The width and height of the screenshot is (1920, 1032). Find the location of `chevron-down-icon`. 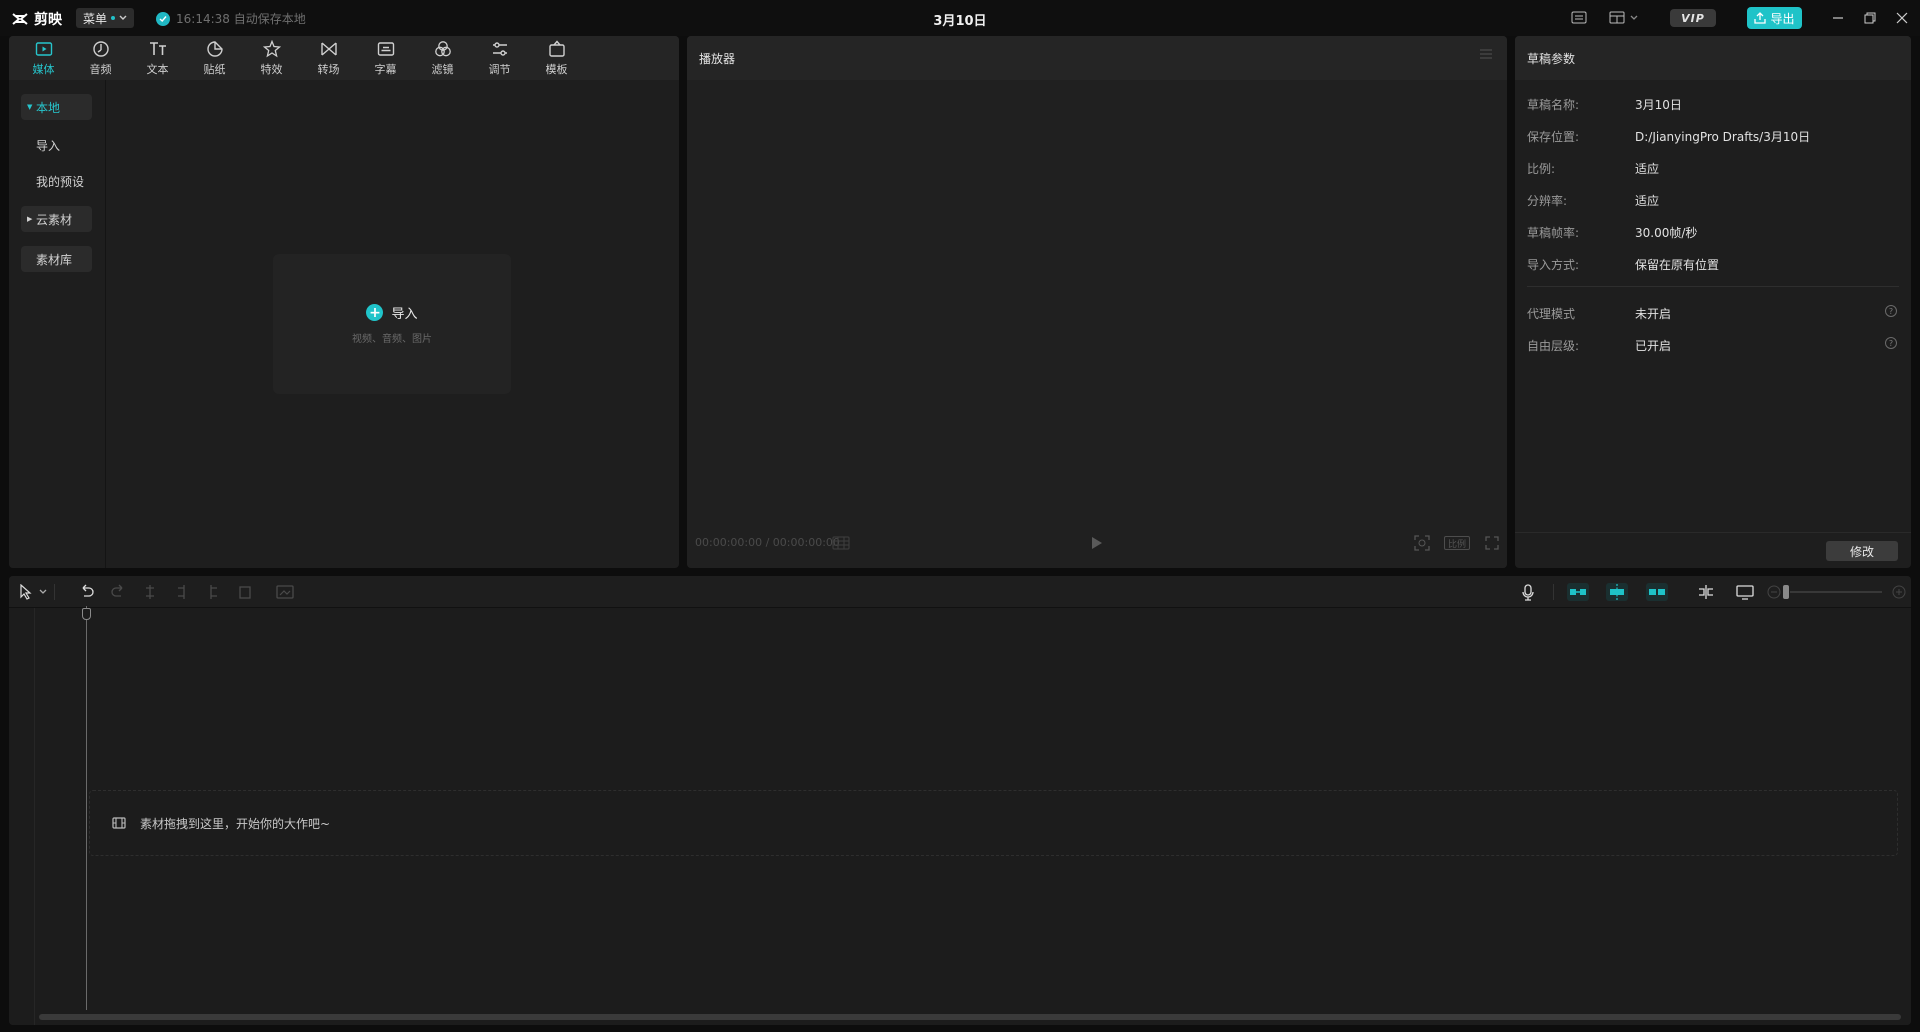

chevron-down-icon is located at coordinates (123, 17).